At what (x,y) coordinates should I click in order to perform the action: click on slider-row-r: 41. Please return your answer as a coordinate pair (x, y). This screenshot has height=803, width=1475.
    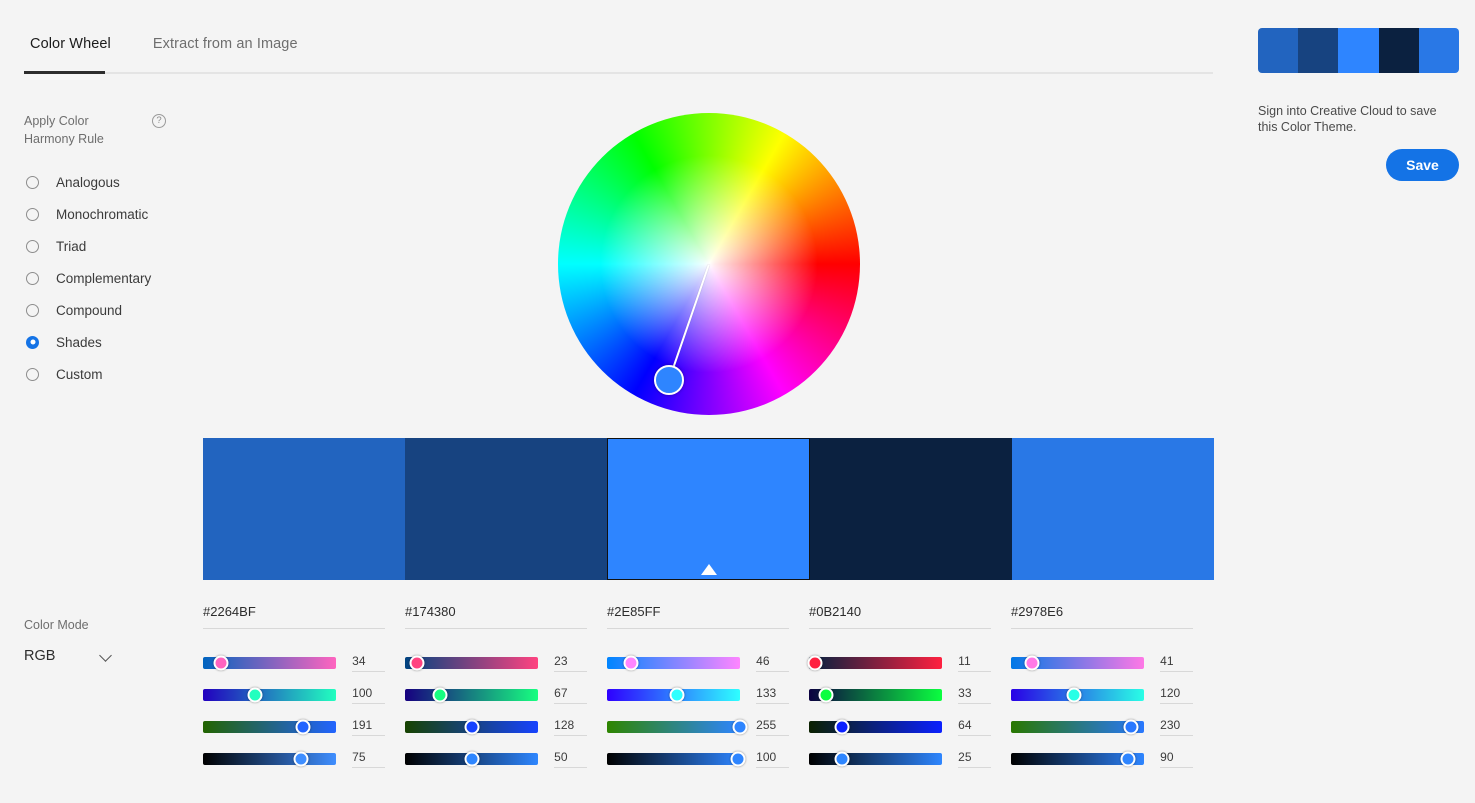
    Looking at the image, I should click on (1102, 663).